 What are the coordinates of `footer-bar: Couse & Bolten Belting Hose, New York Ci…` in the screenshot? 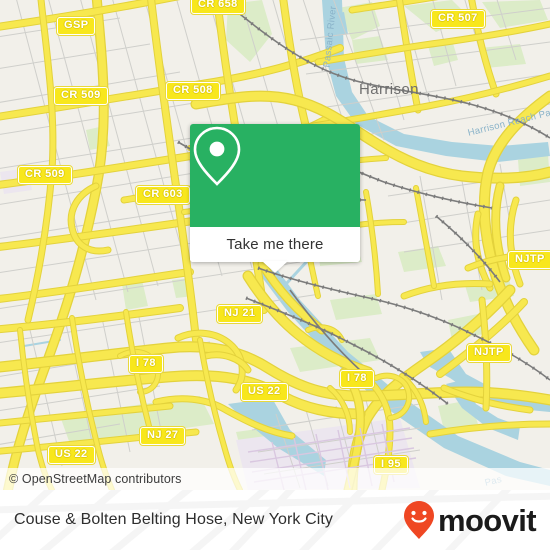 It's located at (275, 520).